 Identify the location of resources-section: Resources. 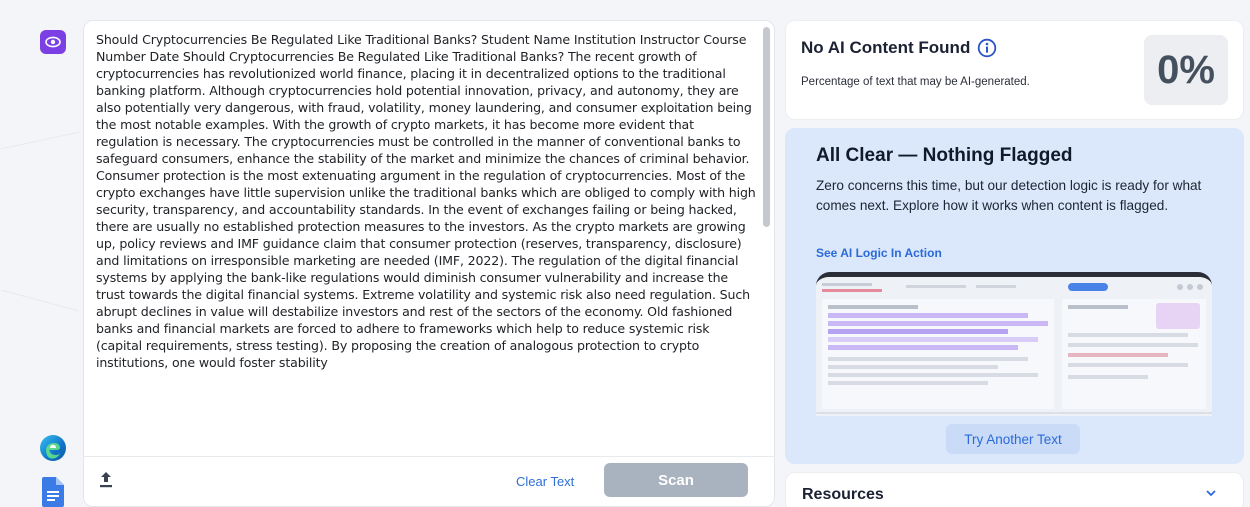
(1014, 489).